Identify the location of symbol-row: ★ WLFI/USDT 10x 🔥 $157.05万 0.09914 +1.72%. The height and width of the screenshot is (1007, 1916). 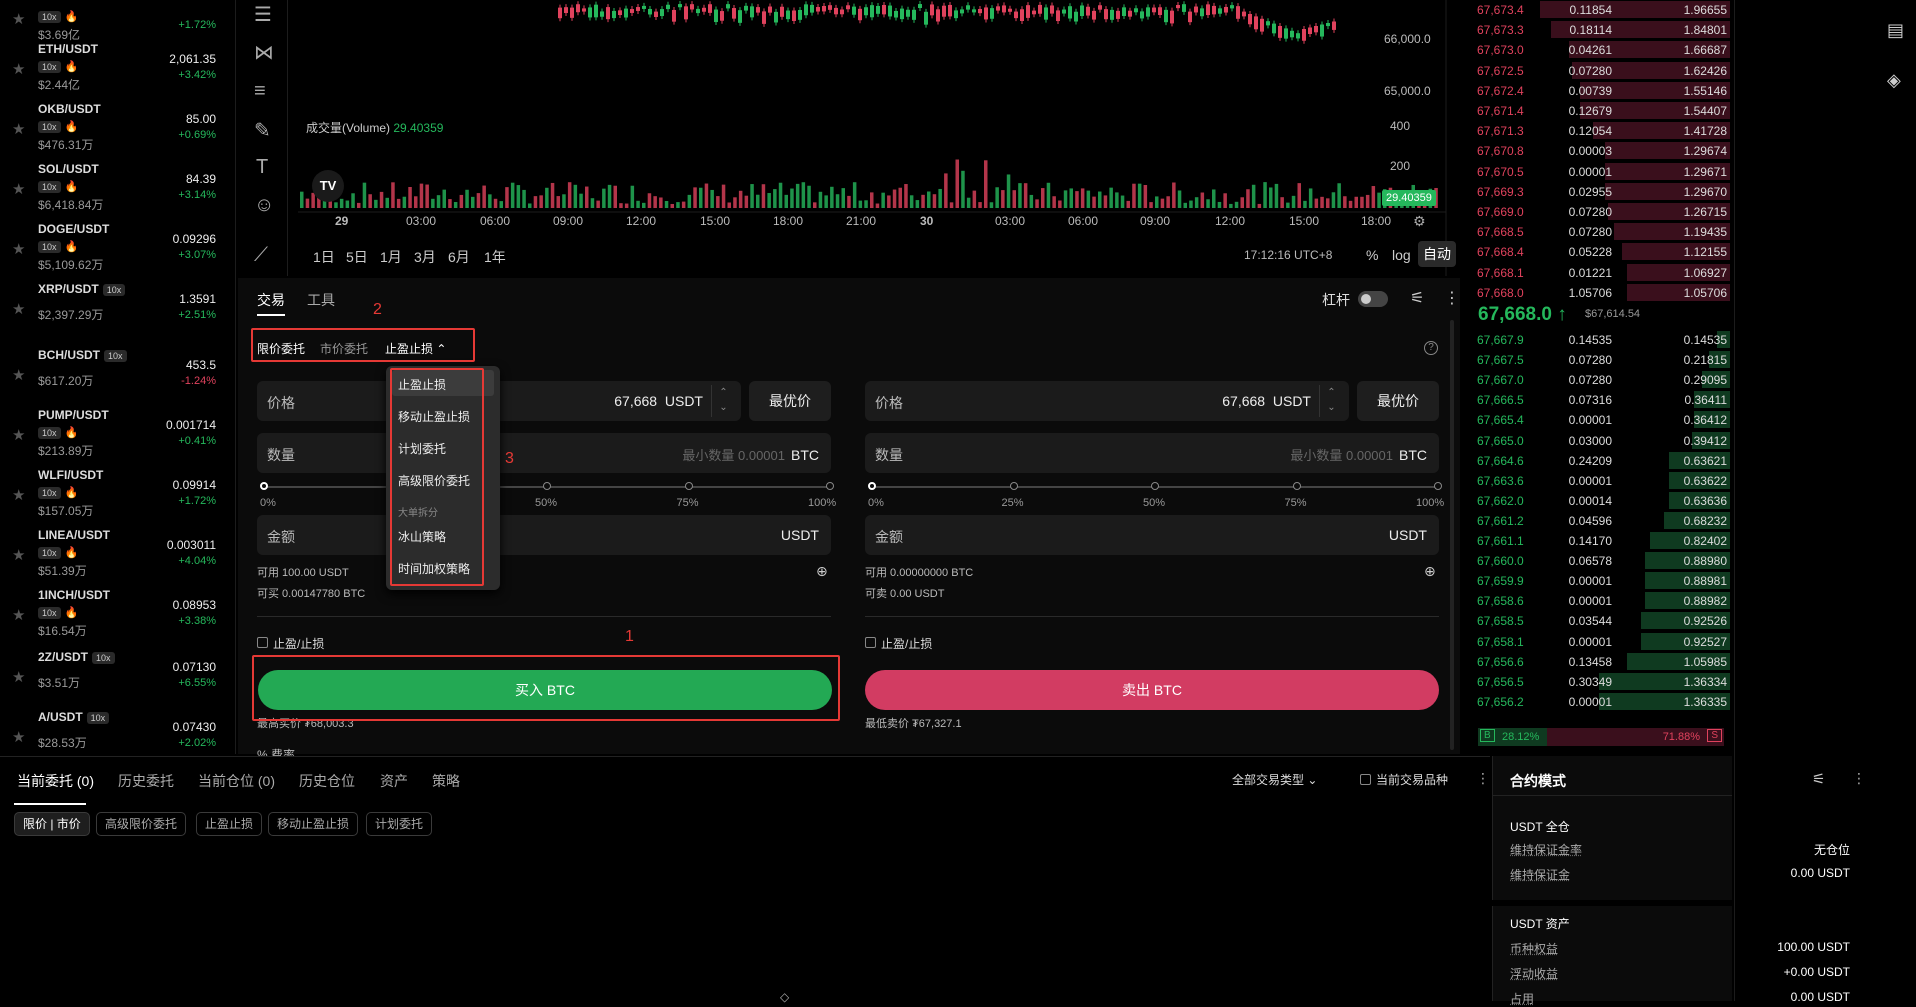
(118, 492).